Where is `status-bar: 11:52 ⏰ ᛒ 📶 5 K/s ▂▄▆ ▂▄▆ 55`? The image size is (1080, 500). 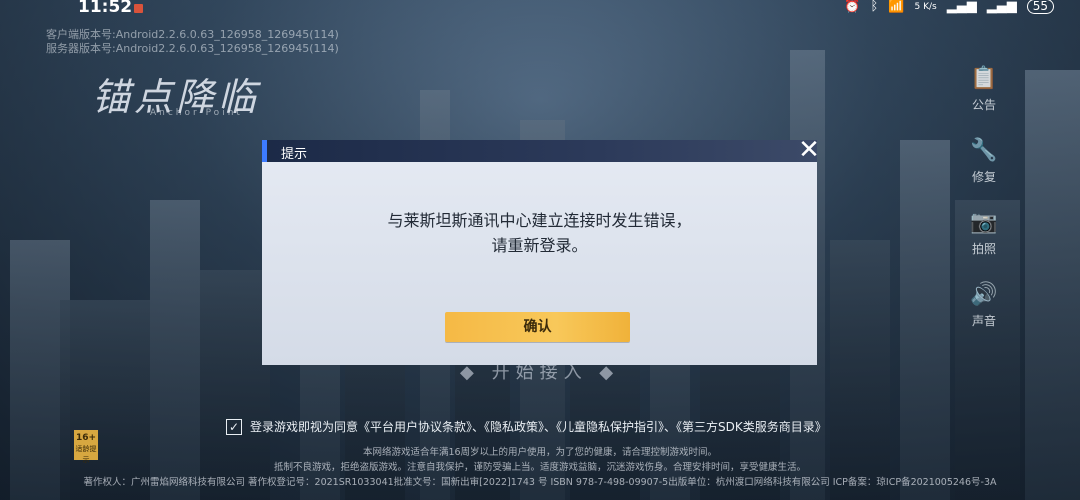
status-bar: 11:52 ⏰ ᛒ 📶 5 K/s ▂▄▆ ▂▄▆ 55 is located at coordinates (540, 9).